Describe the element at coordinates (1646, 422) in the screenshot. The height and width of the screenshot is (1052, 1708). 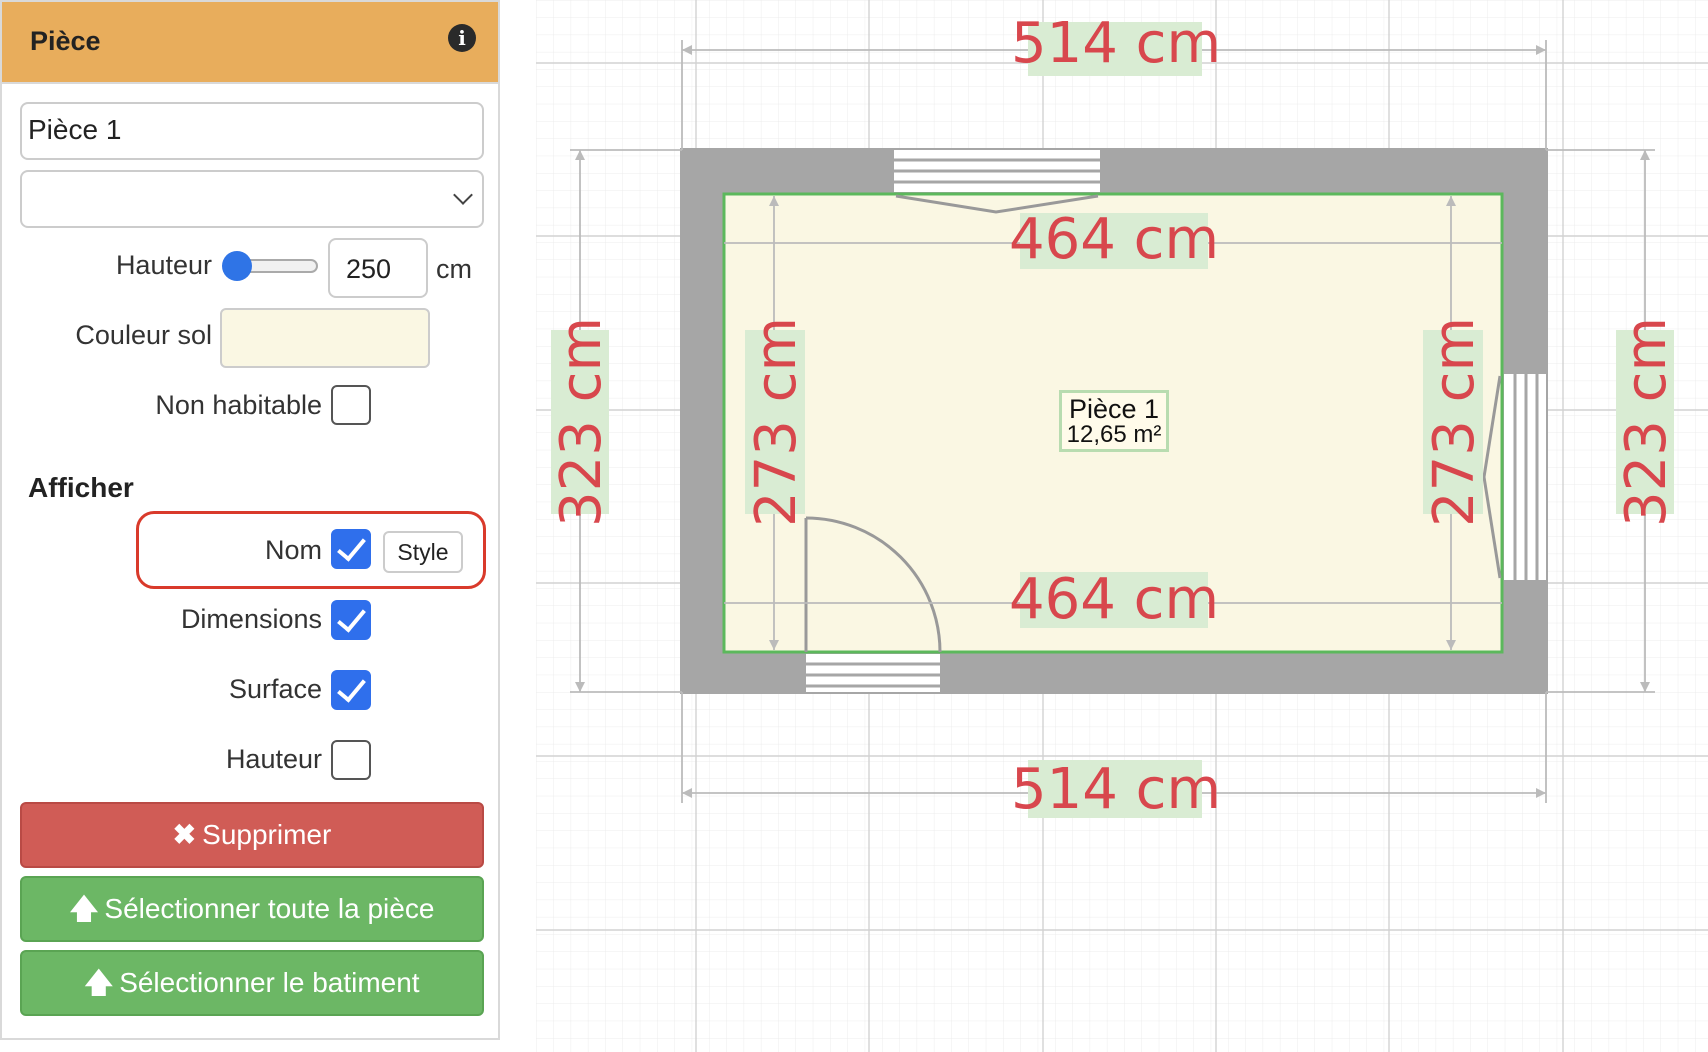
I see `dim-right-outer: 323 cm` at that location.